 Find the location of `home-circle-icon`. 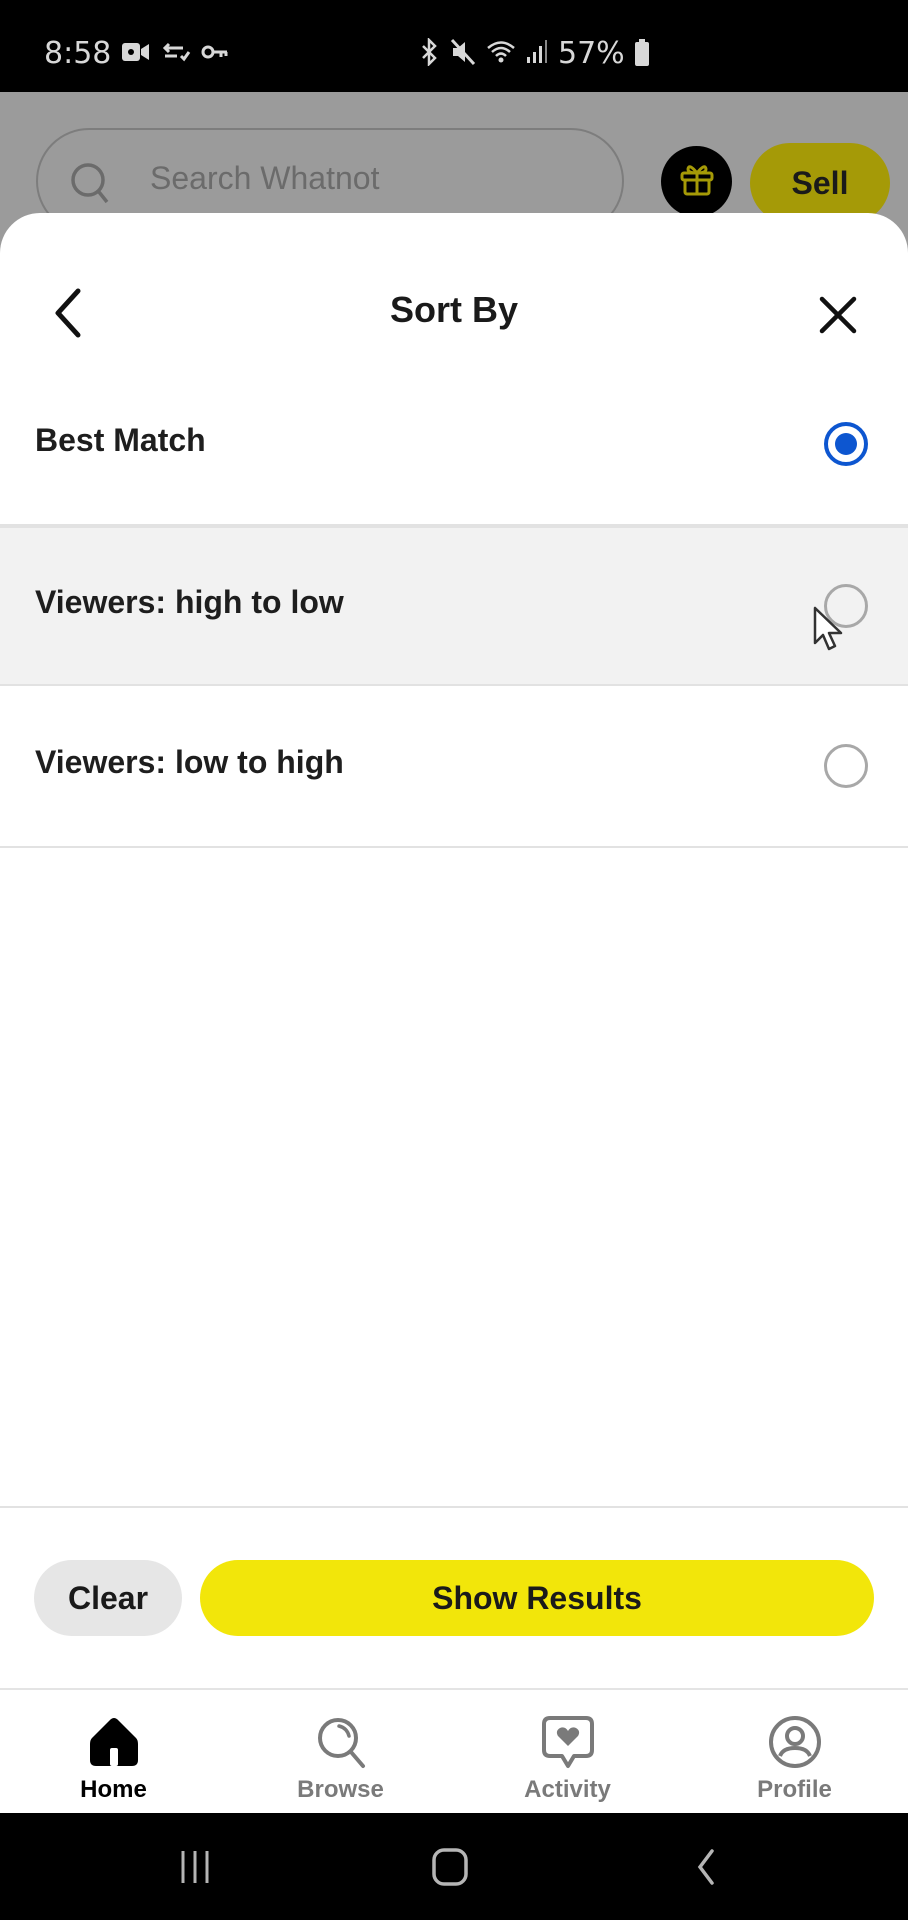

home-circle-icon is located at coordinates (450, 1870).